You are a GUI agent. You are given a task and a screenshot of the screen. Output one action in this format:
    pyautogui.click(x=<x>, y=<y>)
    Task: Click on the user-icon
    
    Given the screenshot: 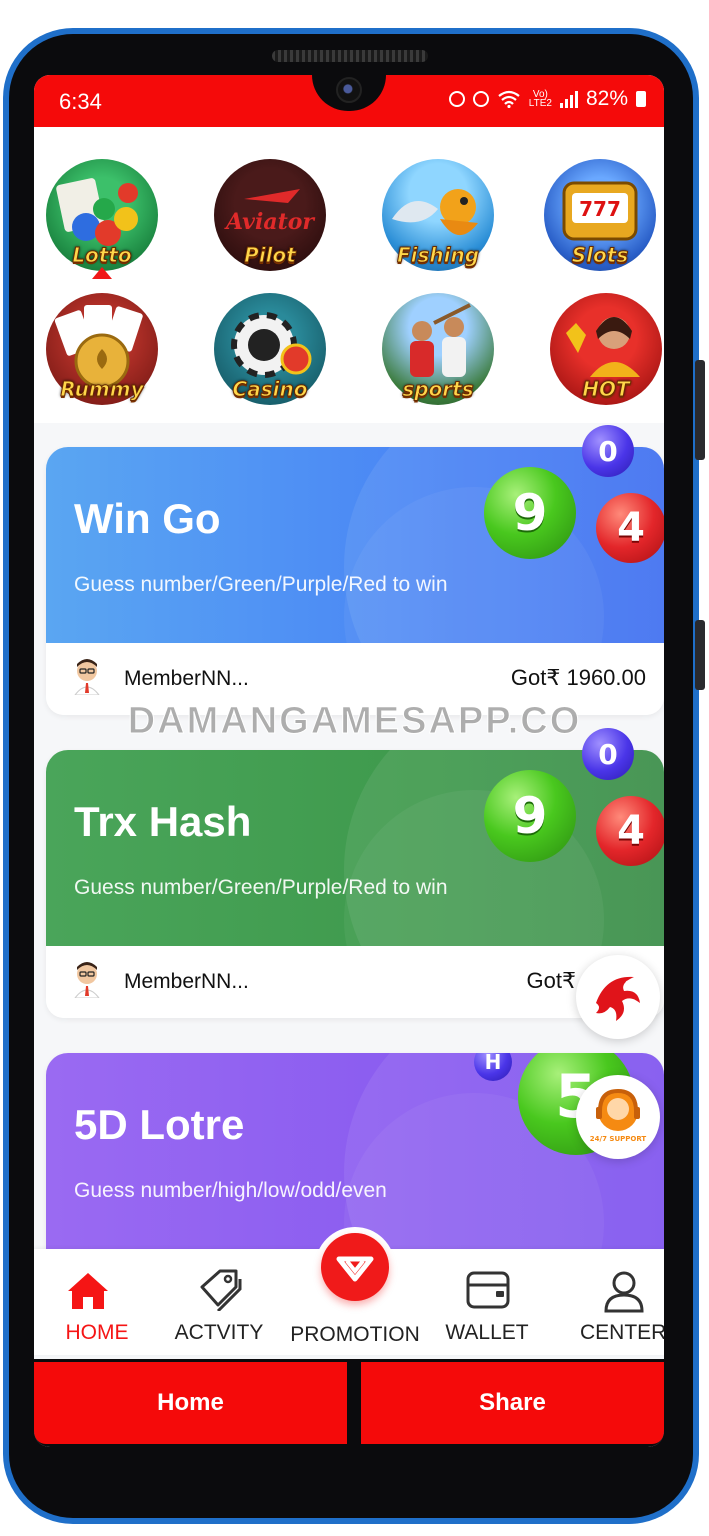 What is the action you would take?
    pyautogui.click(x=624, y=1292)
    